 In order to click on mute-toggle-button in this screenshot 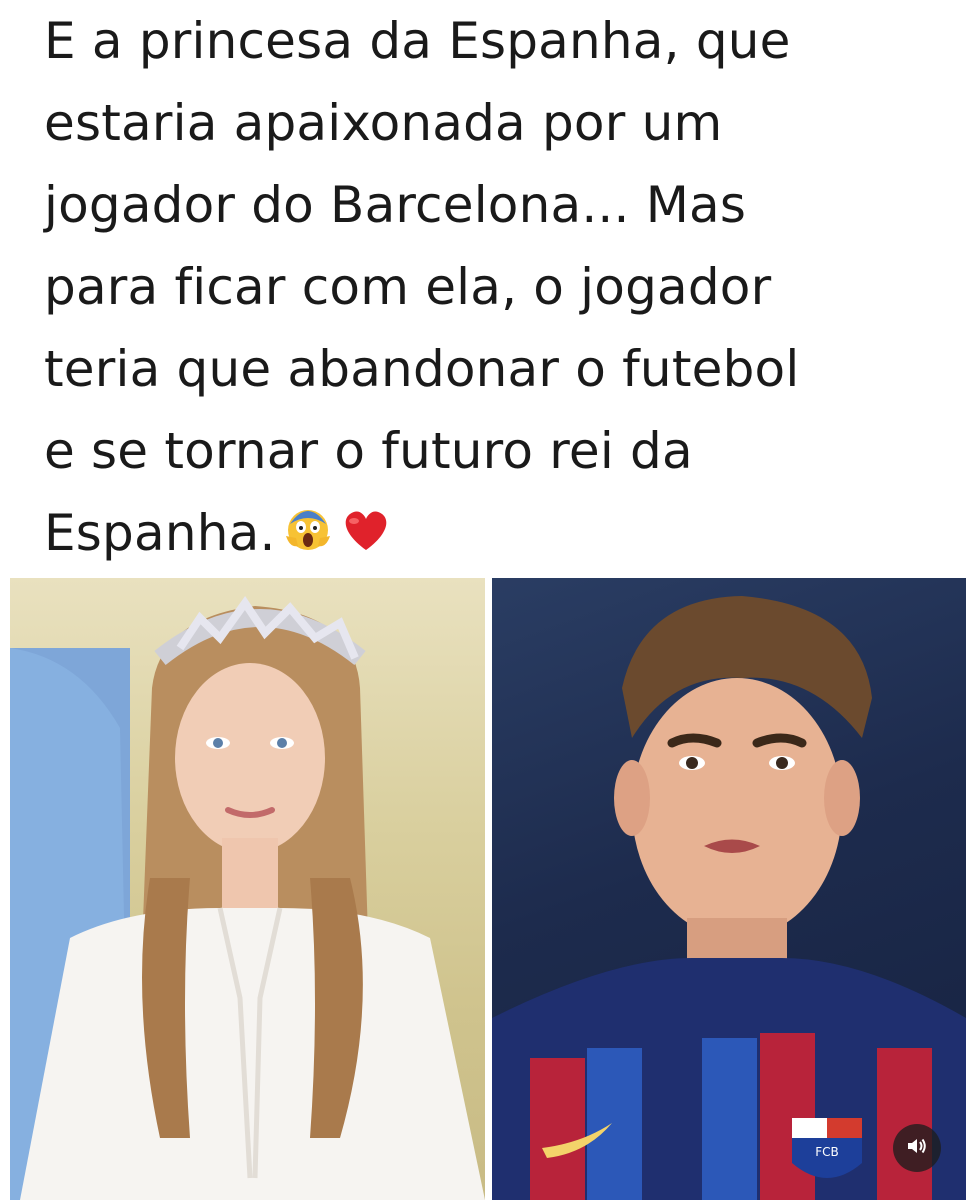, I will do `click(917, 1148)`.